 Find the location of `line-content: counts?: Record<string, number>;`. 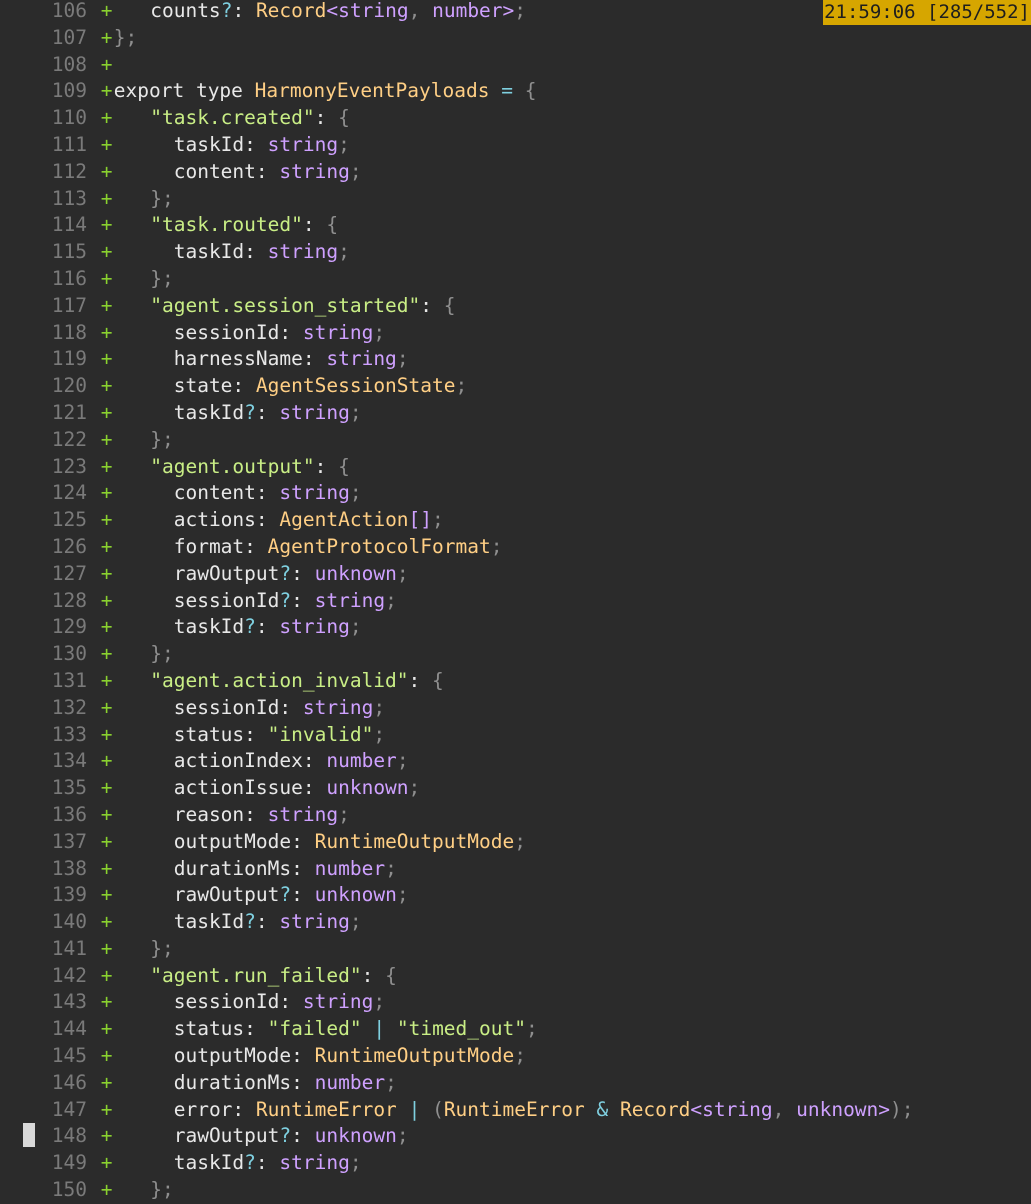

line-content: counts?: Record<string, number>; is located at coordinates (338, 11).